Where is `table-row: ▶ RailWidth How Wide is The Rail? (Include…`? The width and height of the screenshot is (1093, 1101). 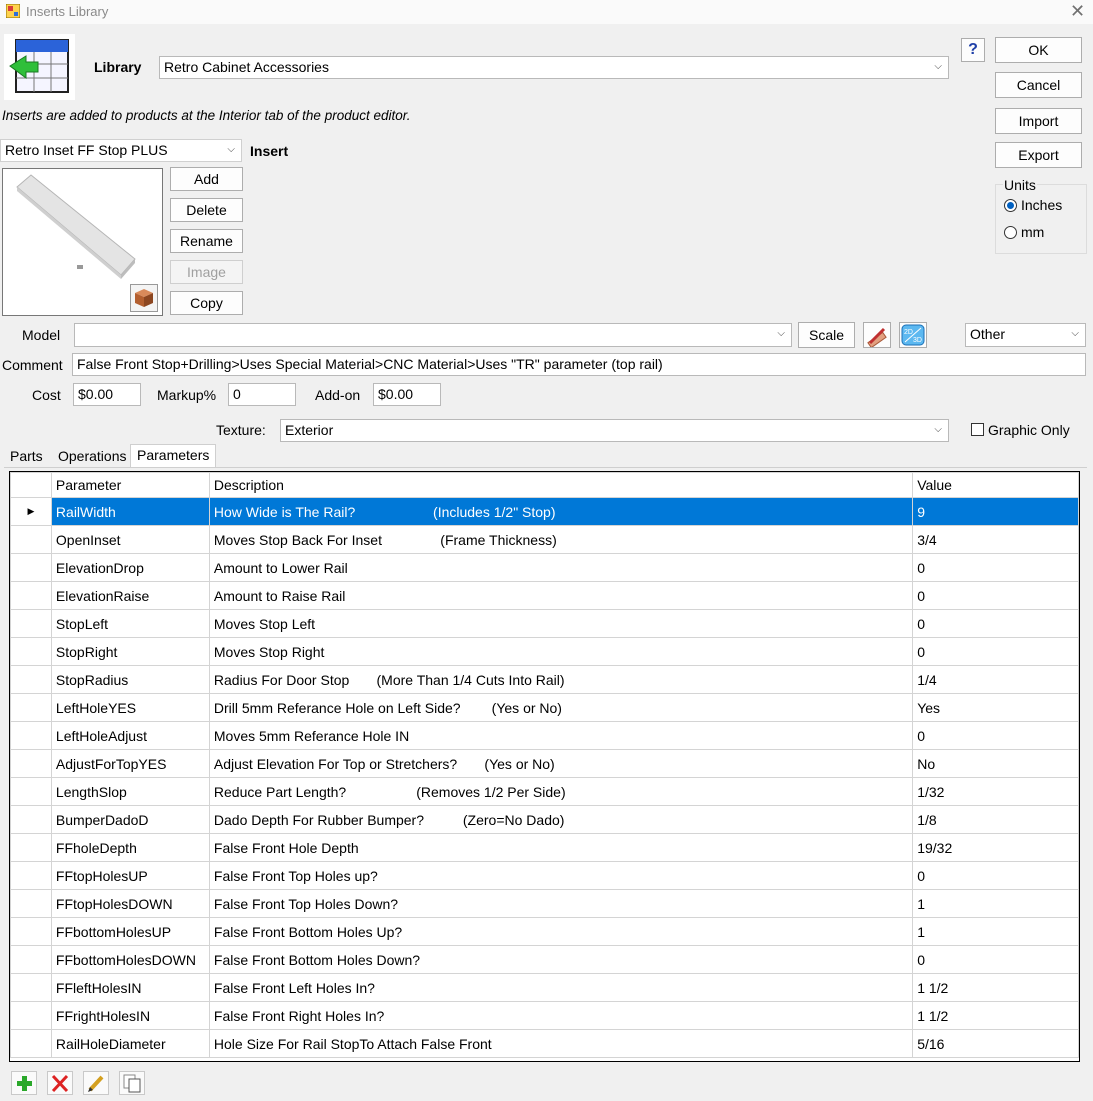 table-row: ▶ RailWidth How Wide is The Rail? (Include… is located at coordinates (544, 511).